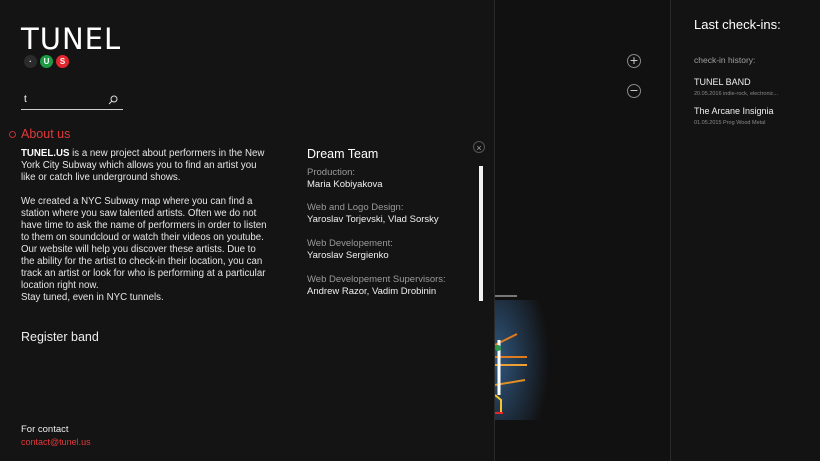 Image resolution: width=820 pixels, height=461 pixels. I want to click on team-member-names: Maria Kobiyakova, so click(345, 184).